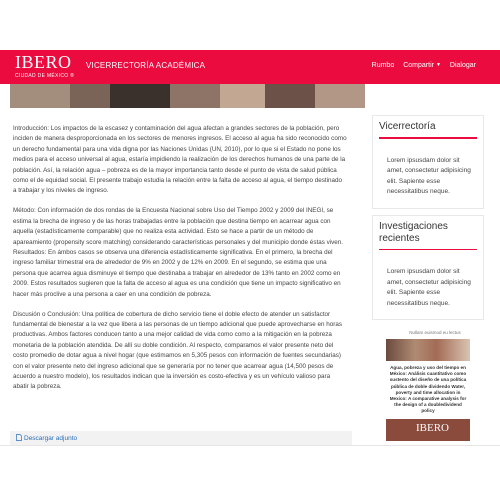 The height and width of the screenshot is (500, 500). What do you see at coordinates (435, 332) in the screenshot?
I see `card-header: Nullam euismod eu lectus` at bounding box center [435, 332].